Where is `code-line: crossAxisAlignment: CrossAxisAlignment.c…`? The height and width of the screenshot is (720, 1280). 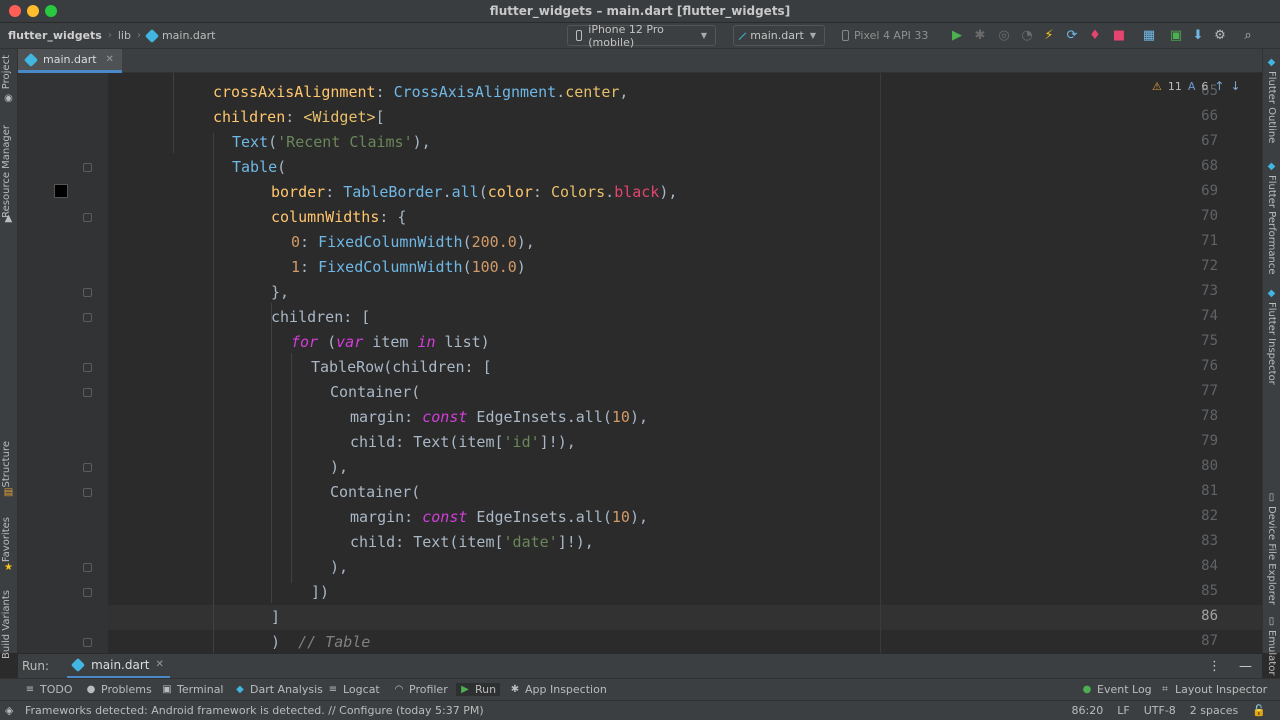 code-line: crossAxisAlignment: CrossAxisAlignment.c… is located at coordinates (420, 92).